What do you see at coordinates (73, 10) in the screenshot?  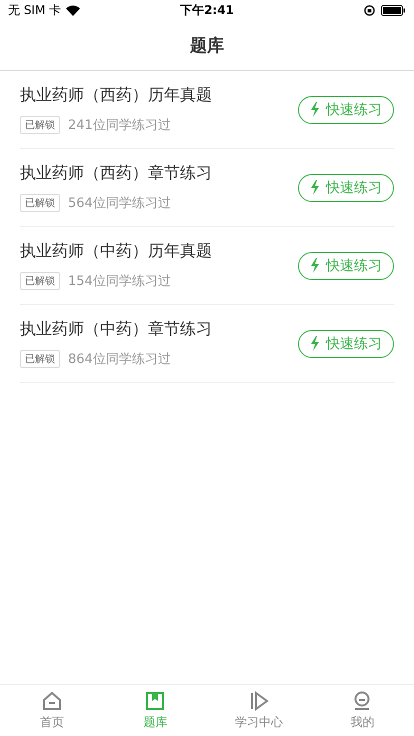 I see `wifi-icon` at bounding box center [73, 10].